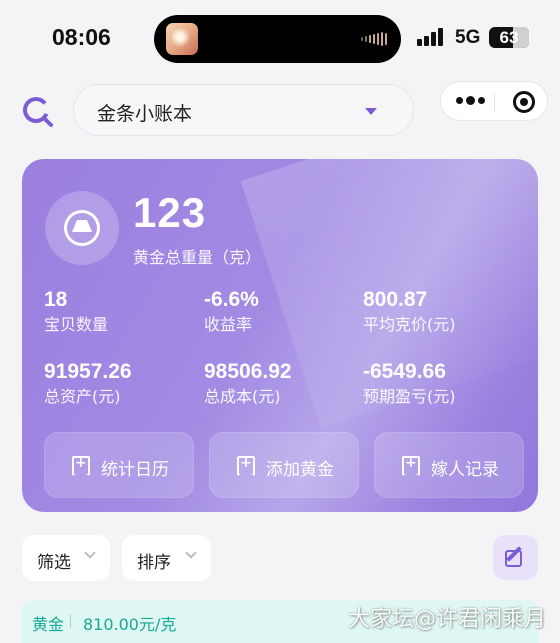 The image size is (560, 643). Describe the element at coordinates (409, 396) in the screenshot. I see `stat-label: 预期盈亏(元)` at that location.